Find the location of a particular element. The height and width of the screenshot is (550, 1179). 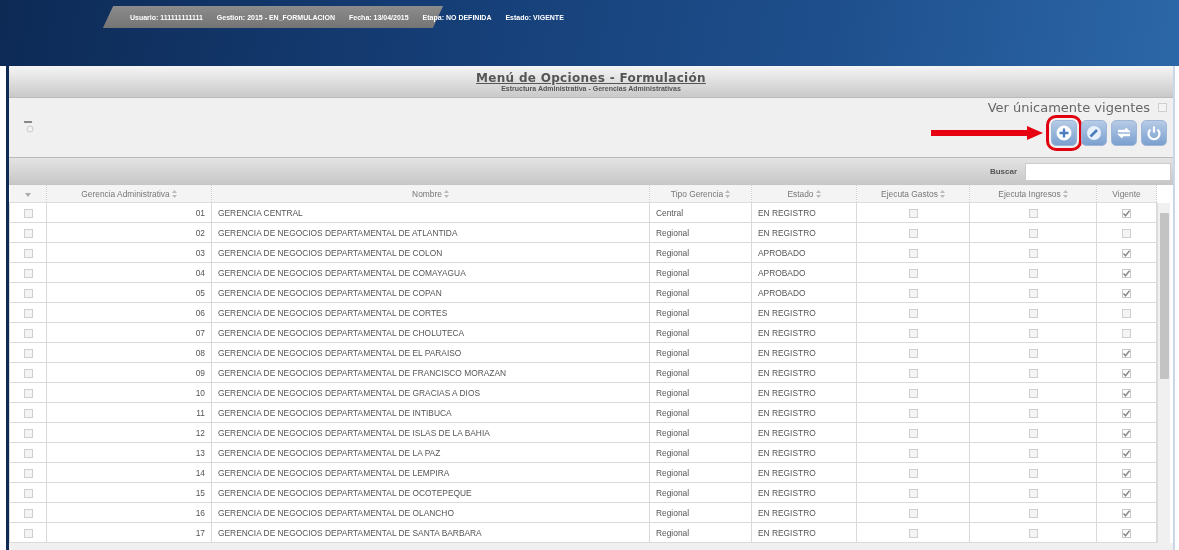

search-field is located at coordinates (1098, 171).